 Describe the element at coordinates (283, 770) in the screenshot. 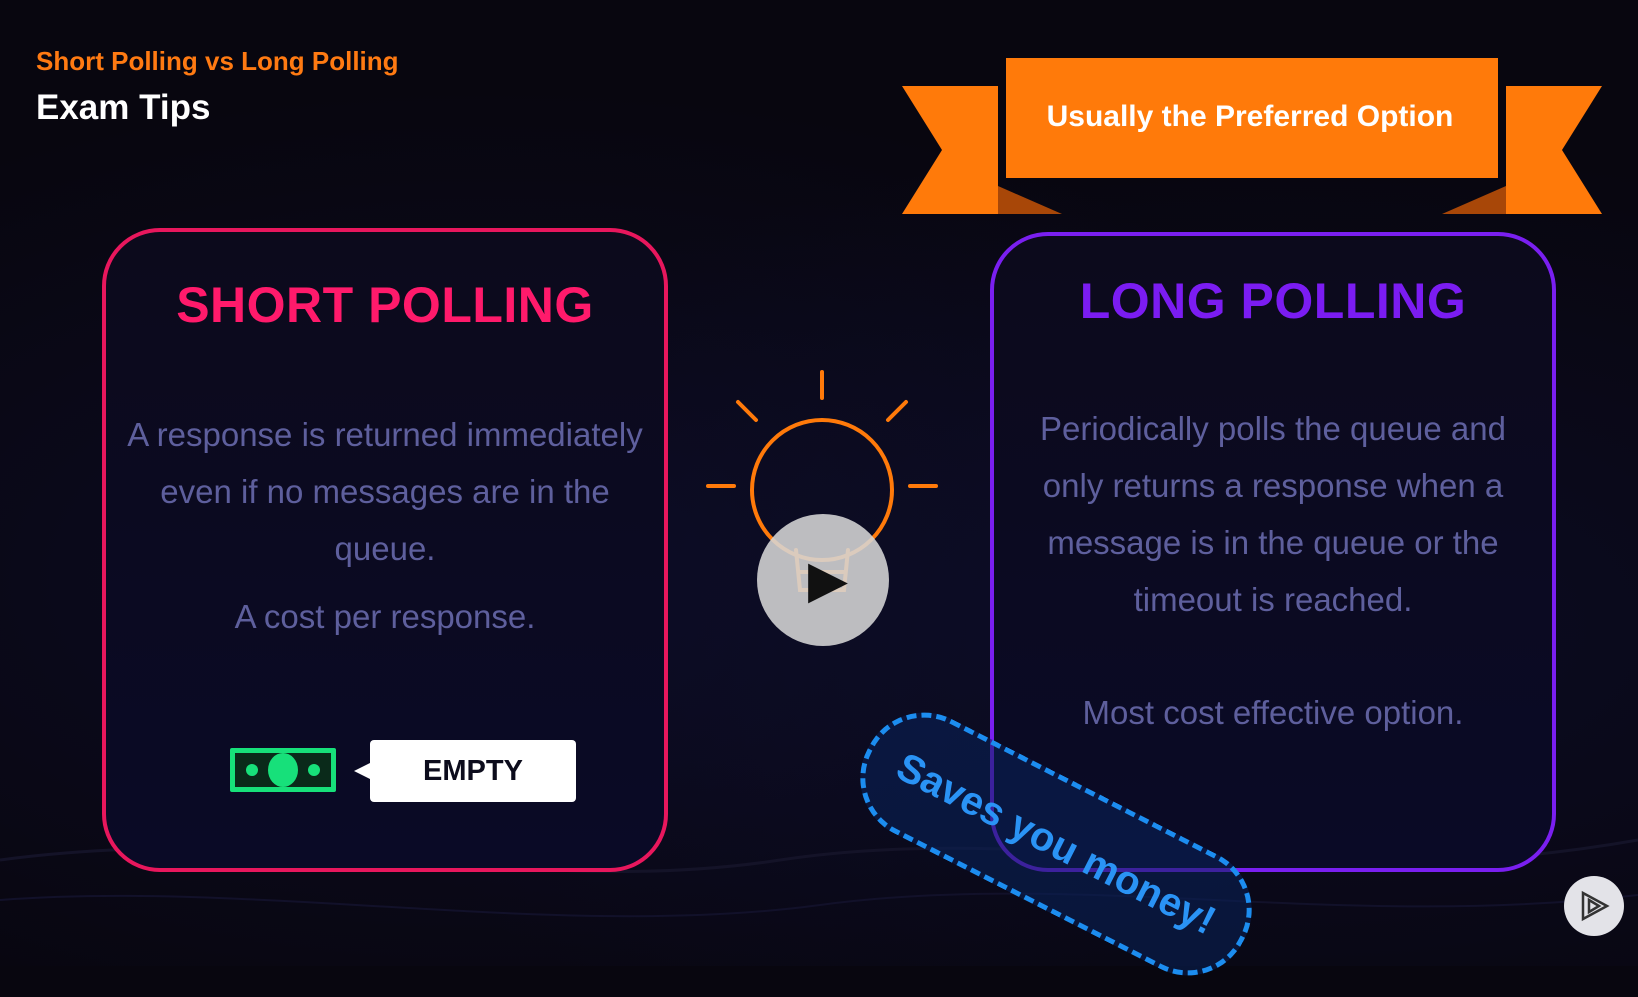

I see `money-bill-icon` at that location.